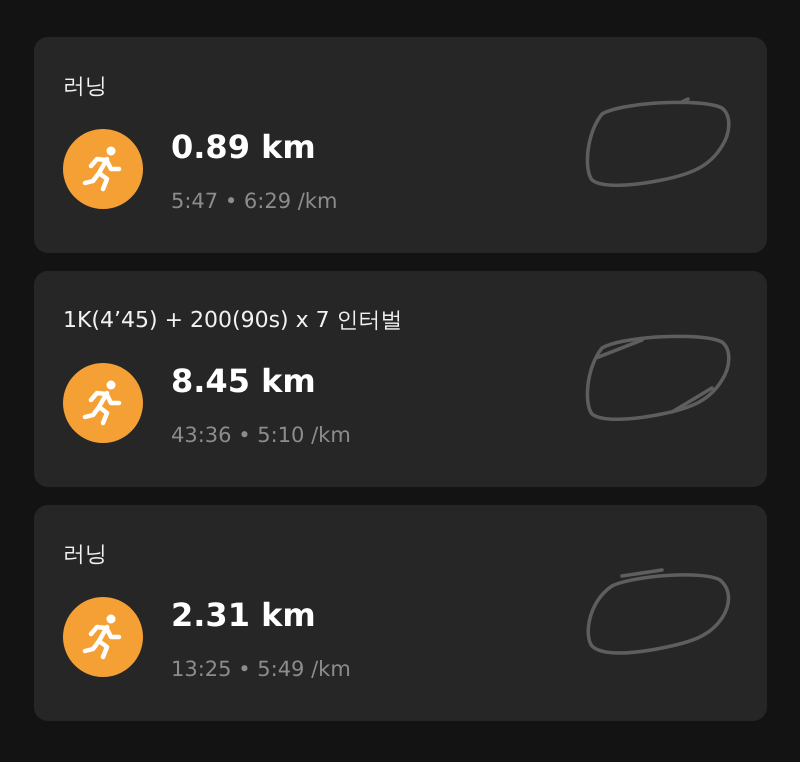 This screenshot has height=762, width=800. Describe the element at coordinates (244, 147) in the screenshot. I see `distance-text: 0.89 km` at that location.